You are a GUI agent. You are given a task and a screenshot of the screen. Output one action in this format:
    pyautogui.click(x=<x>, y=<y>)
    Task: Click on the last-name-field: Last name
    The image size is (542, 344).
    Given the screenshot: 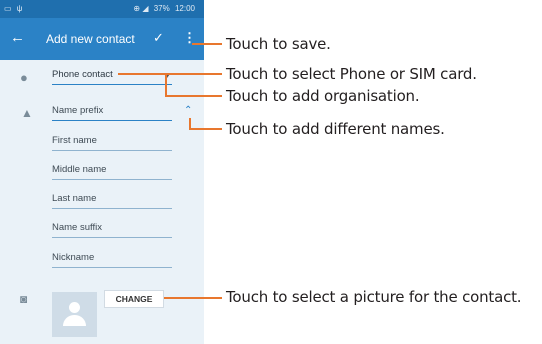 What is the action you would take?
    pyautogui.click(x=112, y=200)
    